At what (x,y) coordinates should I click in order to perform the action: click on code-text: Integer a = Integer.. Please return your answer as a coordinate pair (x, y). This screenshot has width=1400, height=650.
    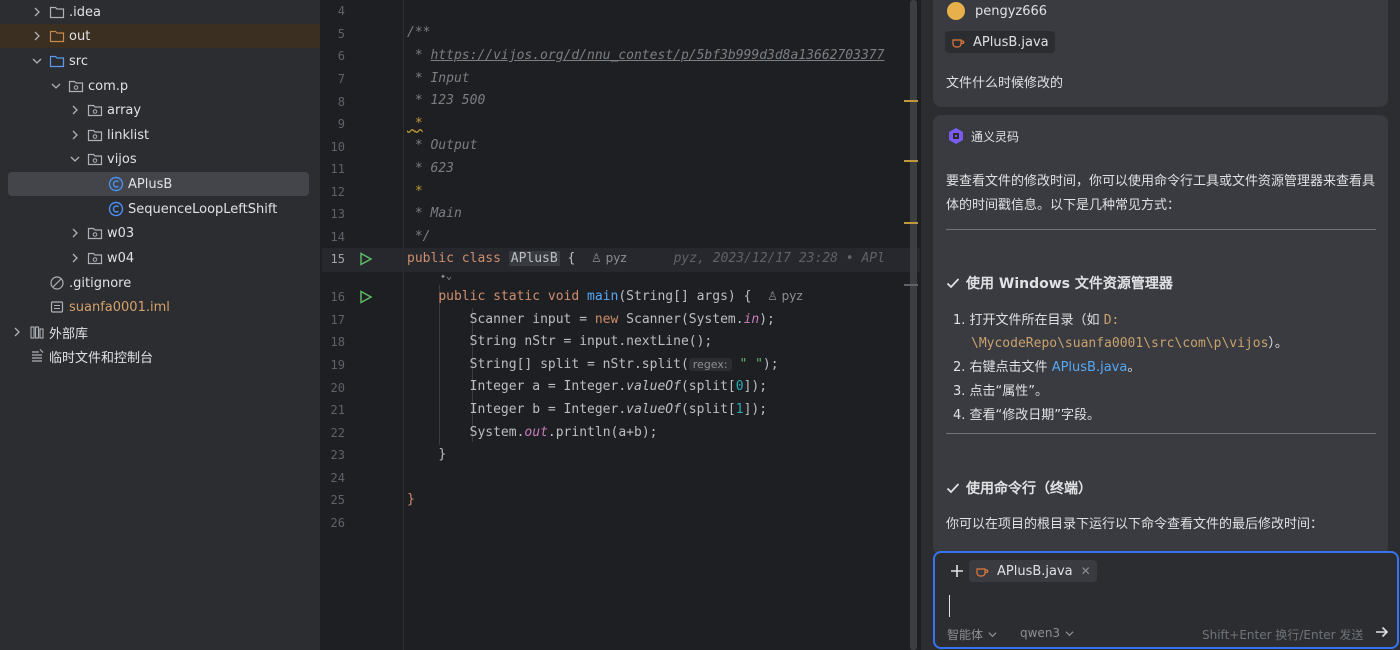
    Looking at the image, I should click on (548, 386).